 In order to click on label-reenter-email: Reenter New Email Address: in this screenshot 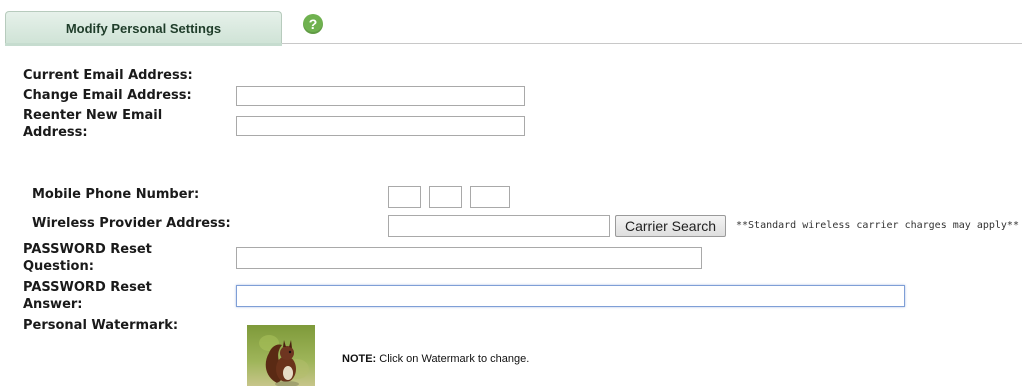, I will do `click(93, 124)`.